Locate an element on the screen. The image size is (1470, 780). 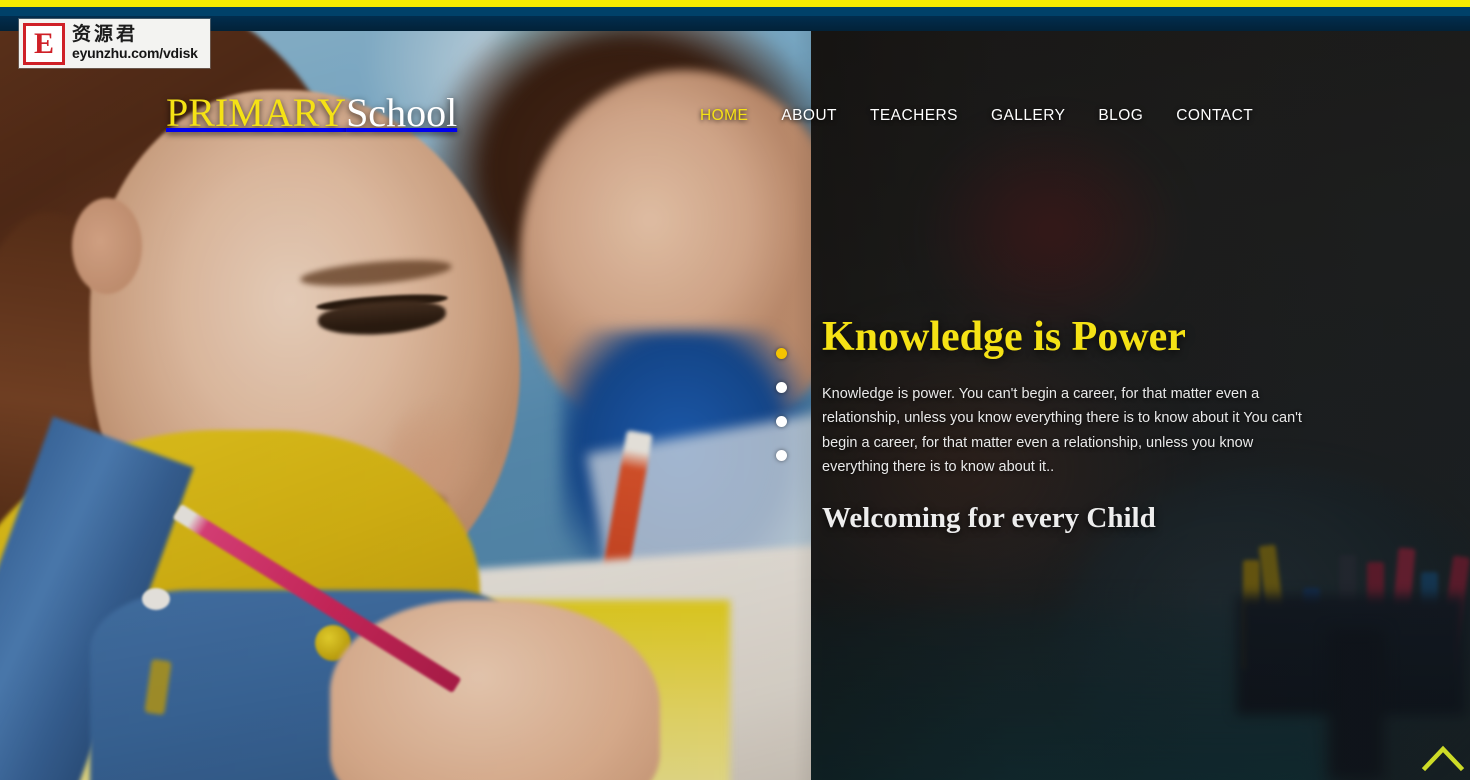
top-navy-bar-lower is located at coordinates (735, 23).